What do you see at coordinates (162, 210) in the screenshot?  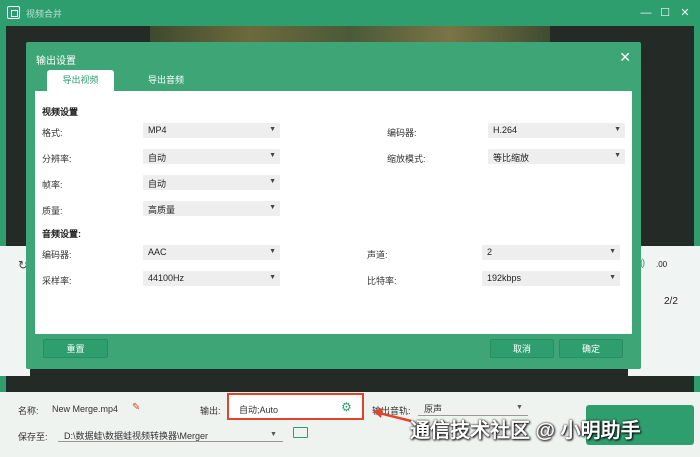 I see `quality-value: 高质量` at bounding box center [162, 210].